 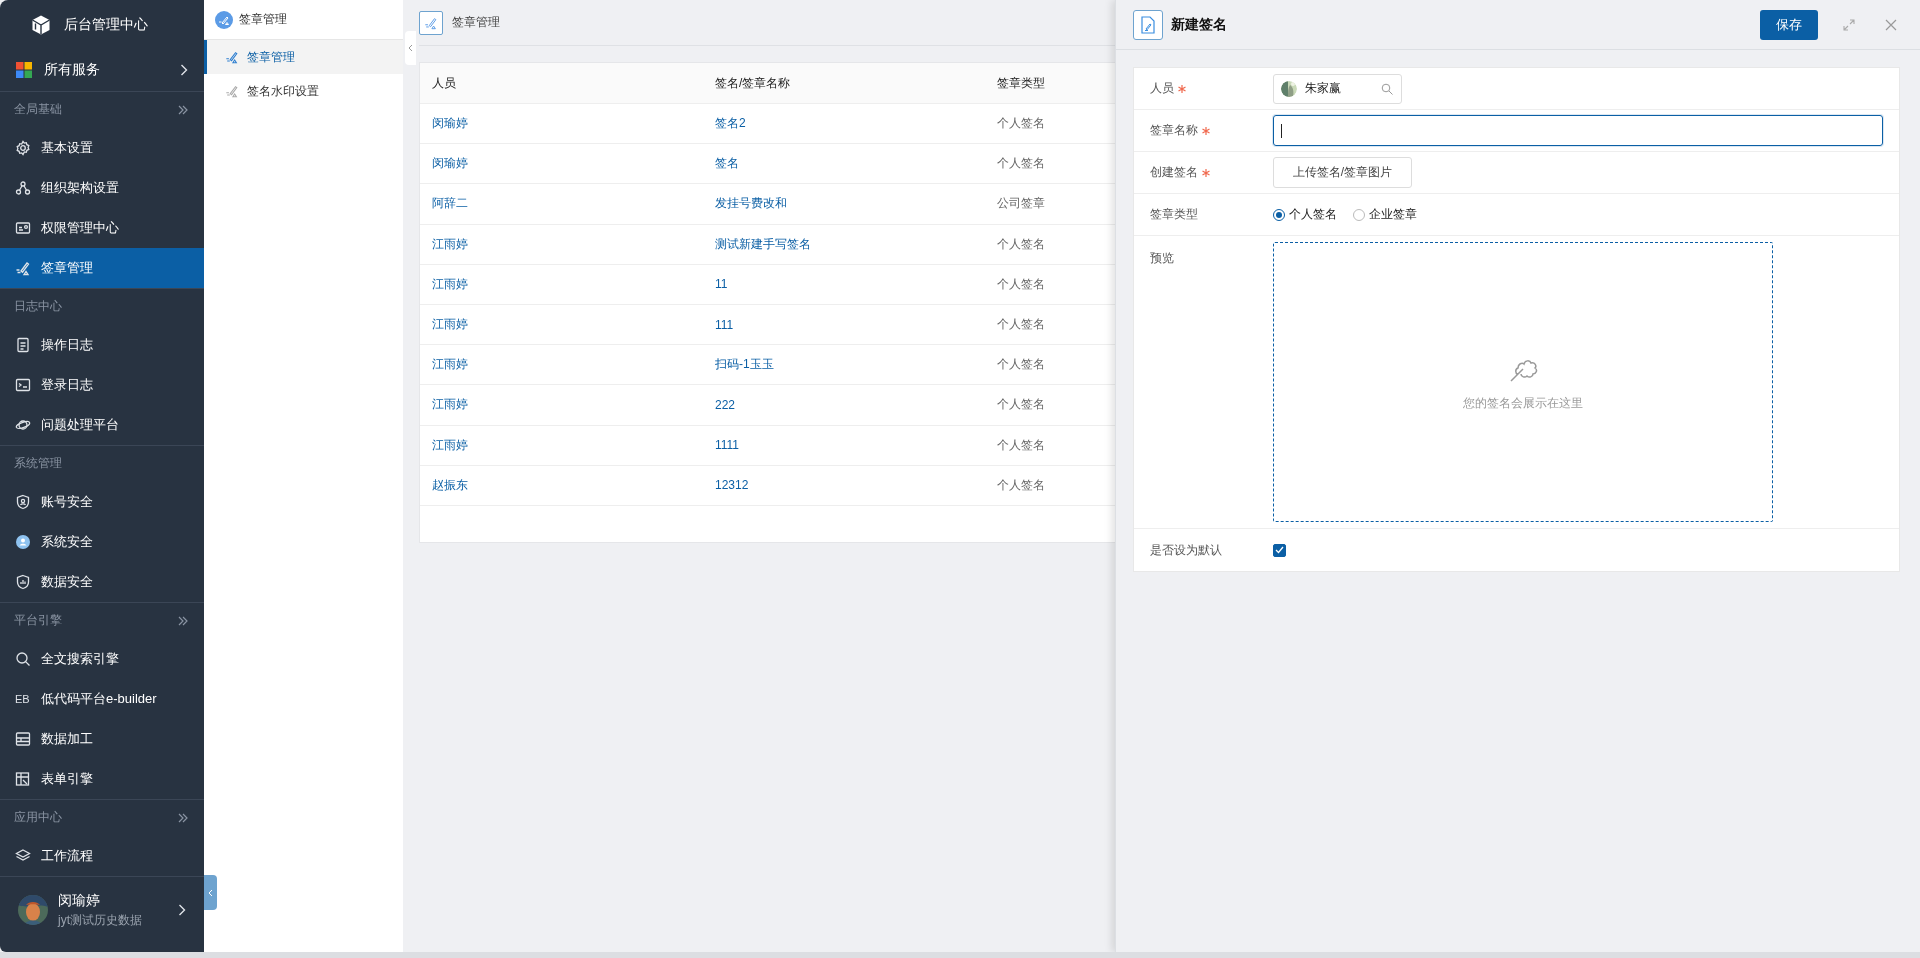 I want to click on signature-link: 测试新建手写签名, so click(x=763, y=244).